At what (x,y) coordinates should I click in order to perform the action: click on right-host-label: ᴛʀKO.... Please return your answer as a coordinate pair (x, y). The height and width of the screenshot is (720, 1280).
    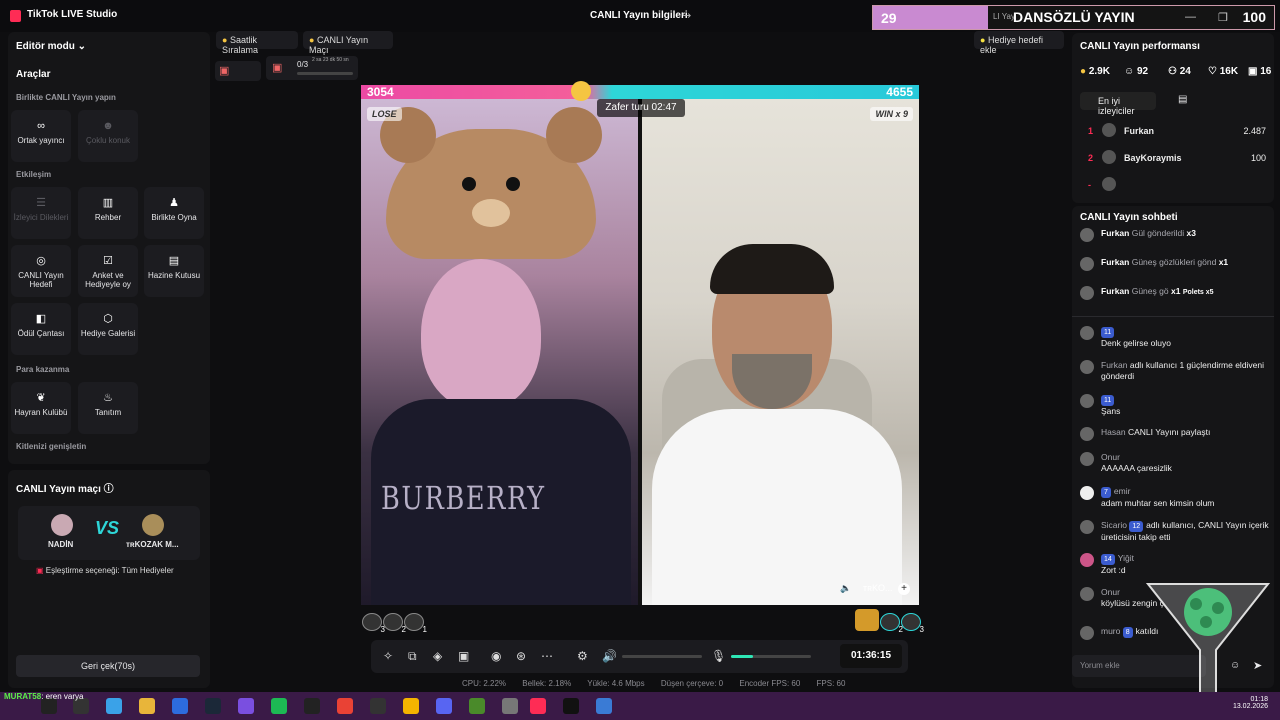
    Looking at the image, I should click on (878, 588).